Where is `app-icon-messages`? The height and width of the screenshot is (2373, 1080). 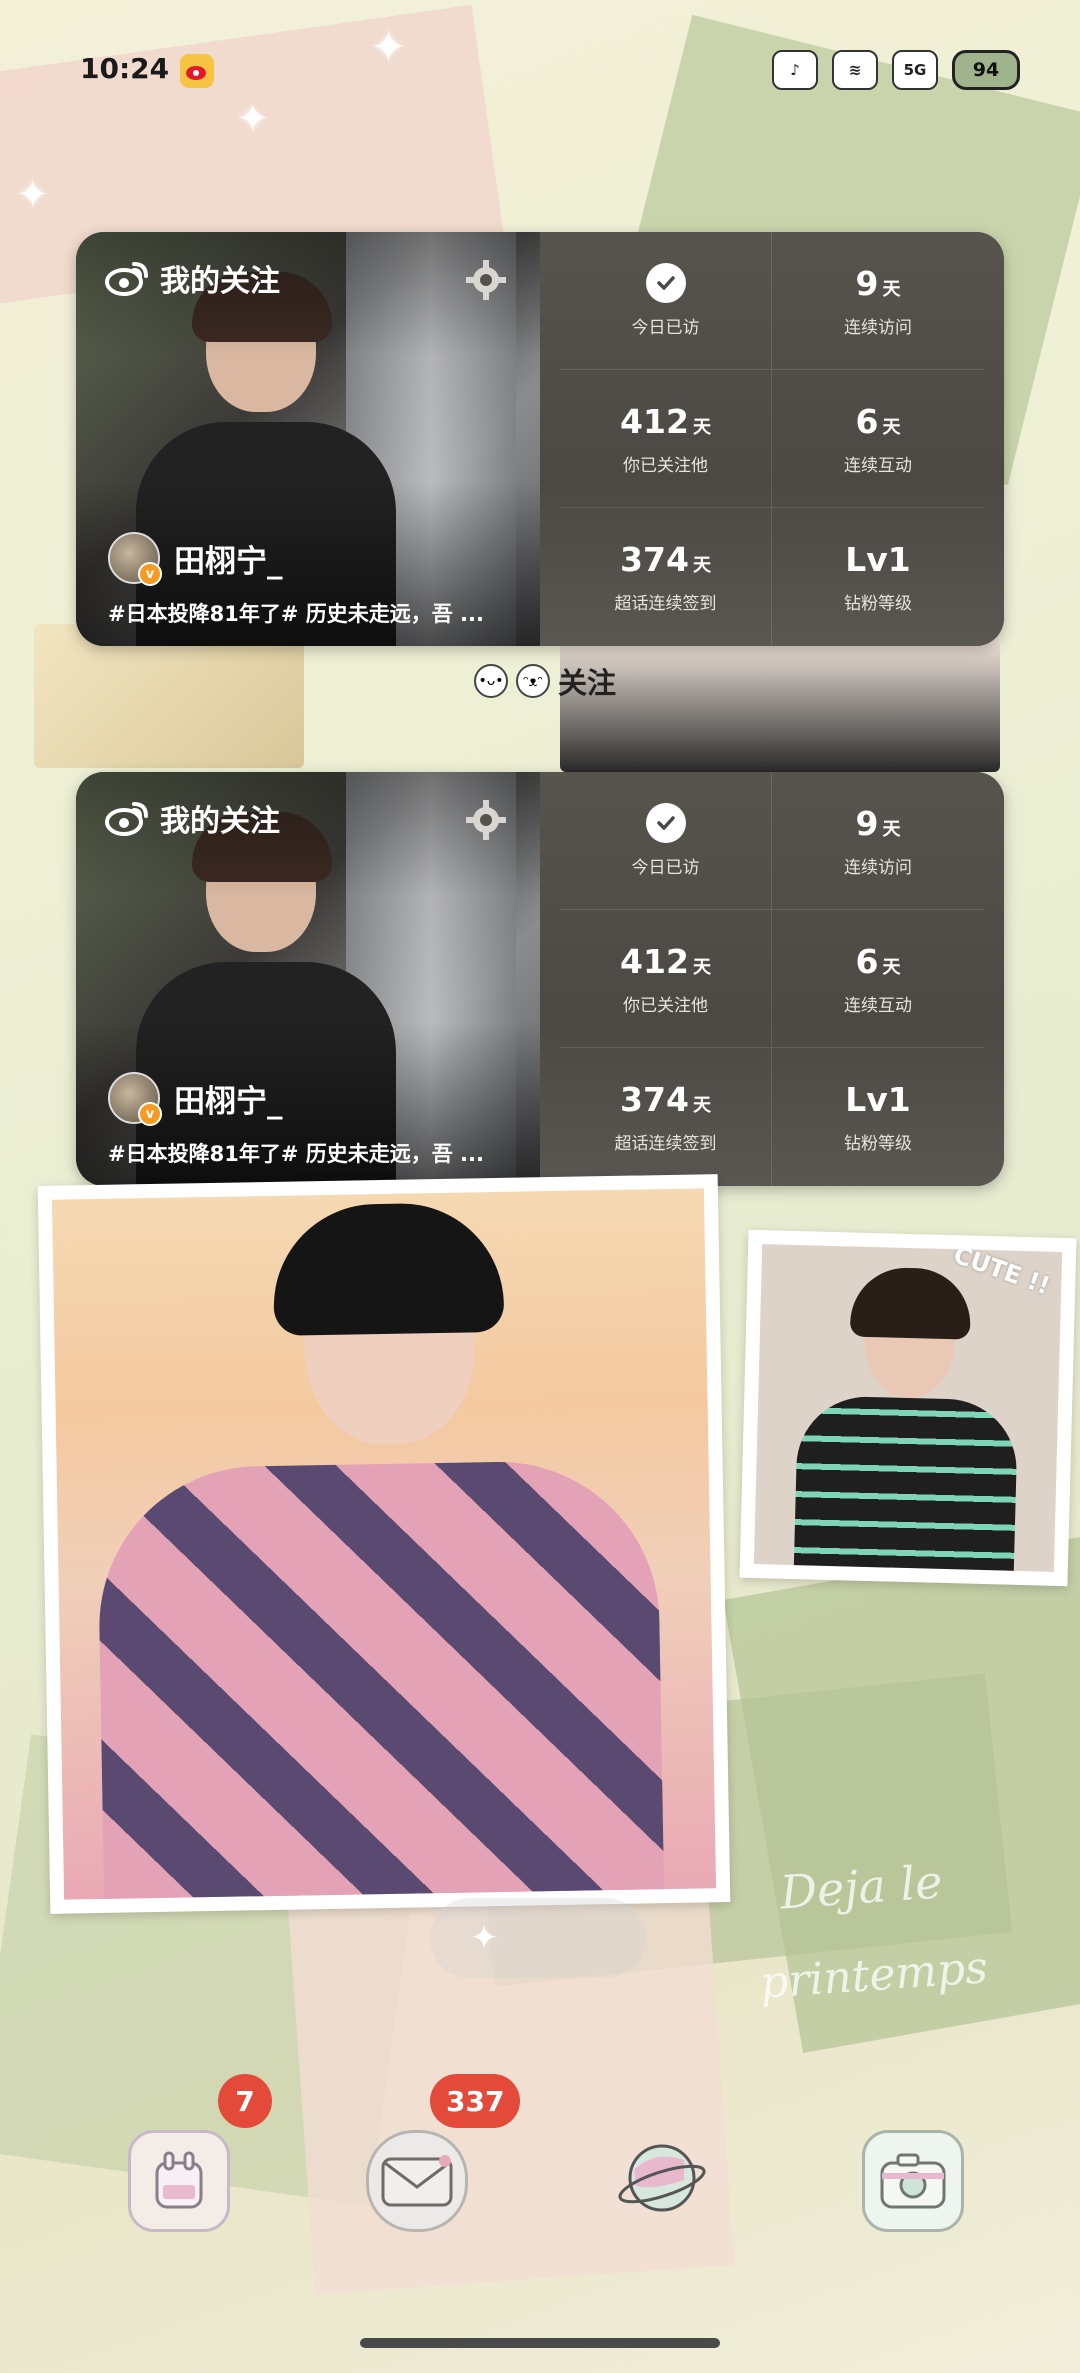 app-icon-messages is located at coordinates (417, 2181).